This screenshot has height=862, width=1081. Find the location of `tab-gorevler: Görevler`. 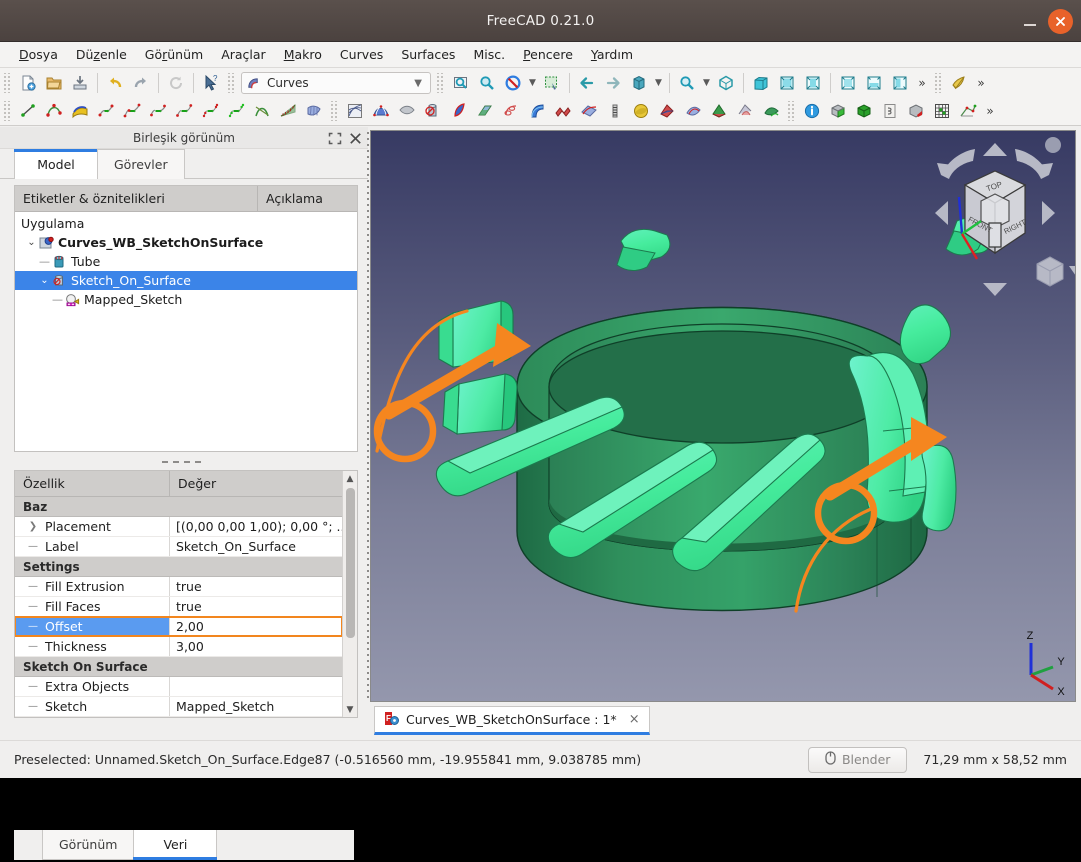

tab-gorevler: Görevler is located at coordinates (141, 164).